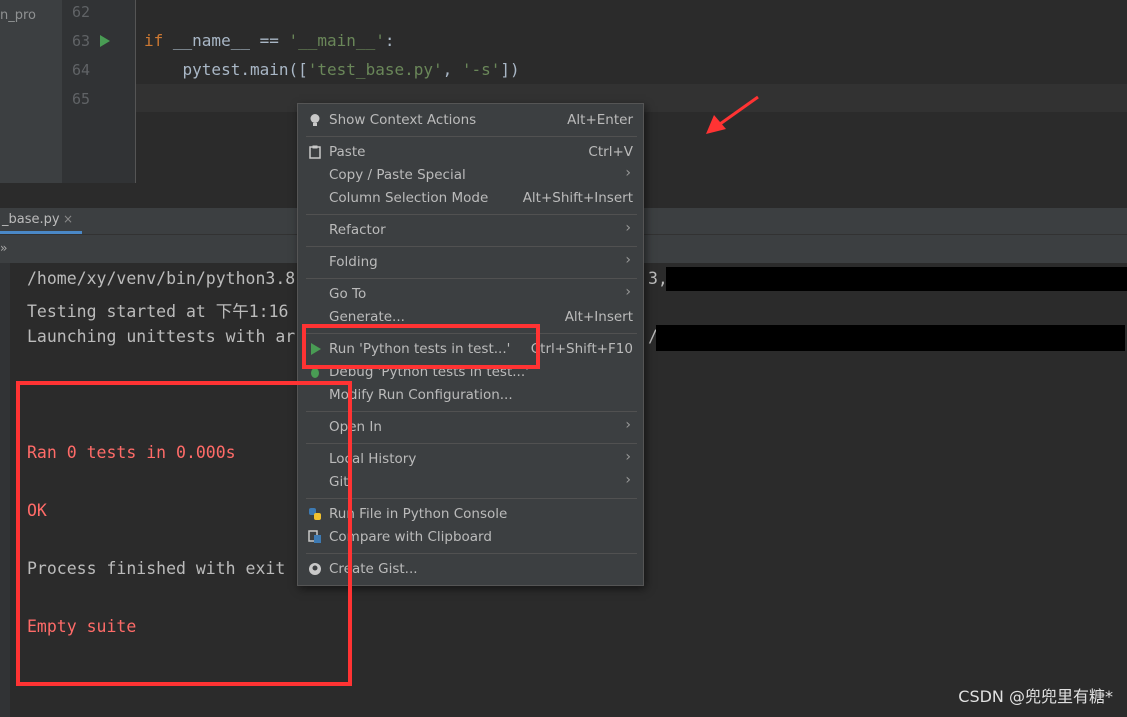 The image size is (1127, 717). What do you see at coordinates (158, 311) in the screenshot?
I see `console-line: Testing started at 下午1:16` at bounding box center [158, 311].